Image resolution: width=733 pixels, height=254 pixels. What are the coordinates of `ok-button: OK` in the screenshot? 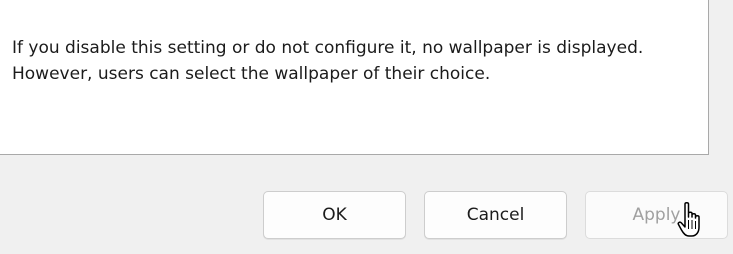 It's located at (334, 215).